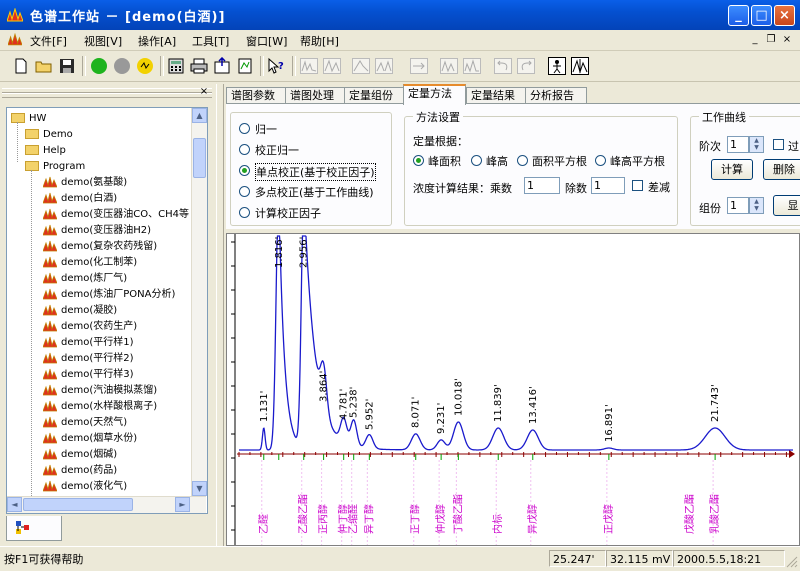 The height and width of the screenshot is (571, 800). I want to click on tree-item-method: demo(烟碱), so click(80, 455).